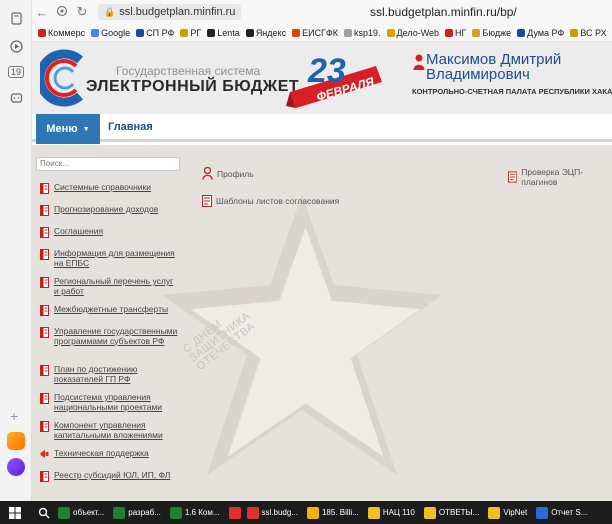 The width and height of the screenshot is (612, 524). I want to click on profile-card: Профиль, so click(228, 173).